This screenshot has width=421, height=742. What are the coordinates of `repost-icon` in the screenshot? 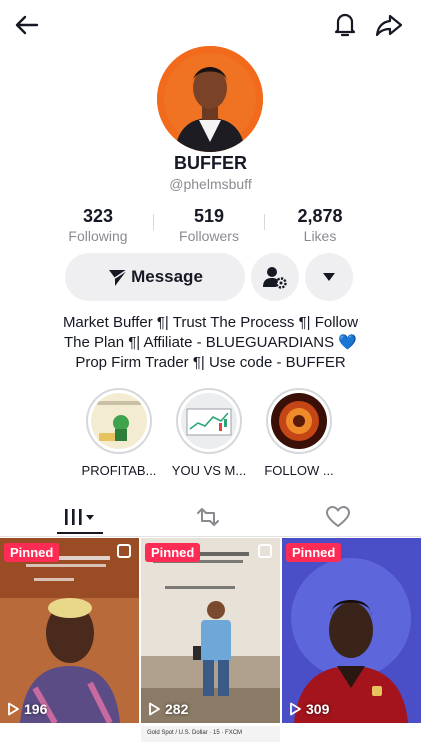 It's located at (208, 517).